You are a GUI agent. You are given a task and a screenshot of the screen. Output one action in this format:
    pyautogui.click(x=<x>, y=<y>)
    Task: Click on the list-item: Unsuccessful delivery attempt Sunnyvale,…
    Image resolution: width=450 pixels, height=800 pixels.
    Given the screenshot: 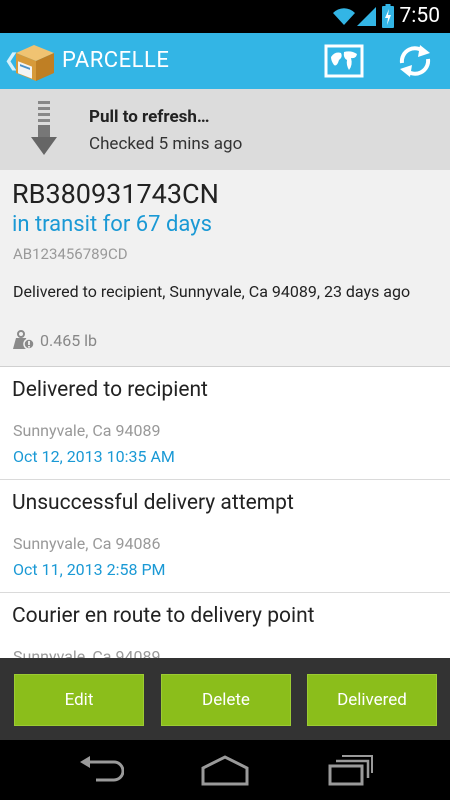 What is the action you would take?
    pyautogui.click(x=225, y=536)
    